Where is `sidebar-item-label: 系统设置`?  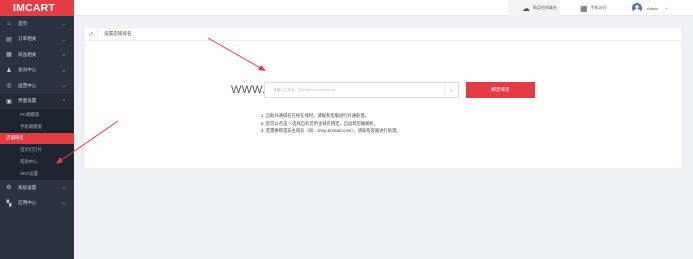
sidebar-item-label: 系统设置 is located at coordinates (27, 187).